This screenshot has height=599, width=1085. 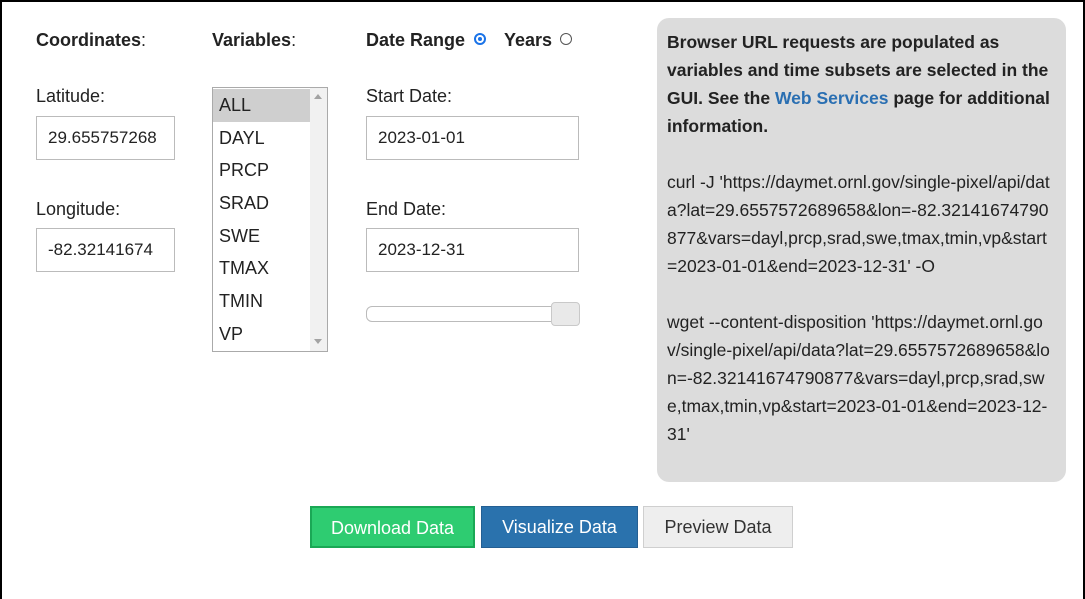 What do you see at coordinates (416, 40) in the screenshot?
I see `date-range-label: Date Range` at bounding box center [416, 40].